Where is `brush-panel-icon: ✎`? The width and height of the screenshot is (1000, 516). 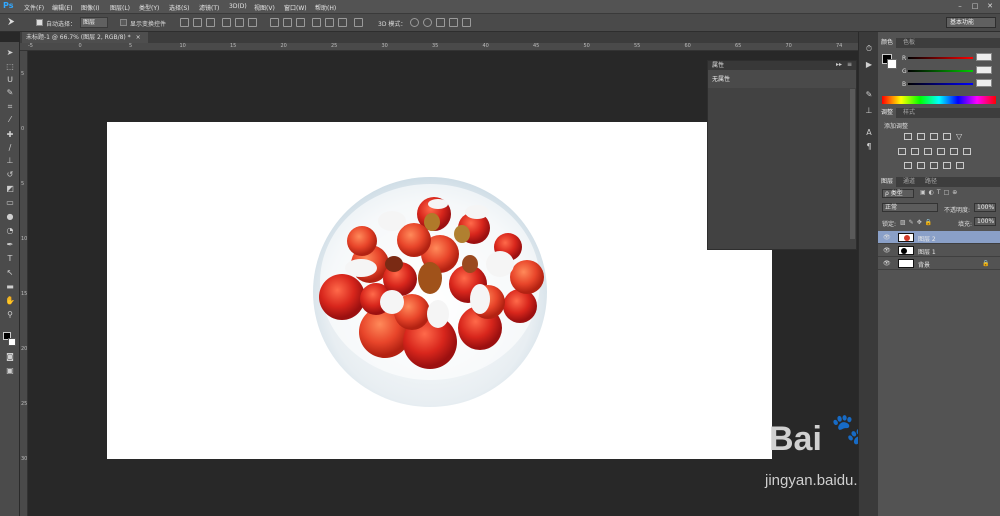
brush-panel-icon: ✎ is located at coordinates (869, 95).